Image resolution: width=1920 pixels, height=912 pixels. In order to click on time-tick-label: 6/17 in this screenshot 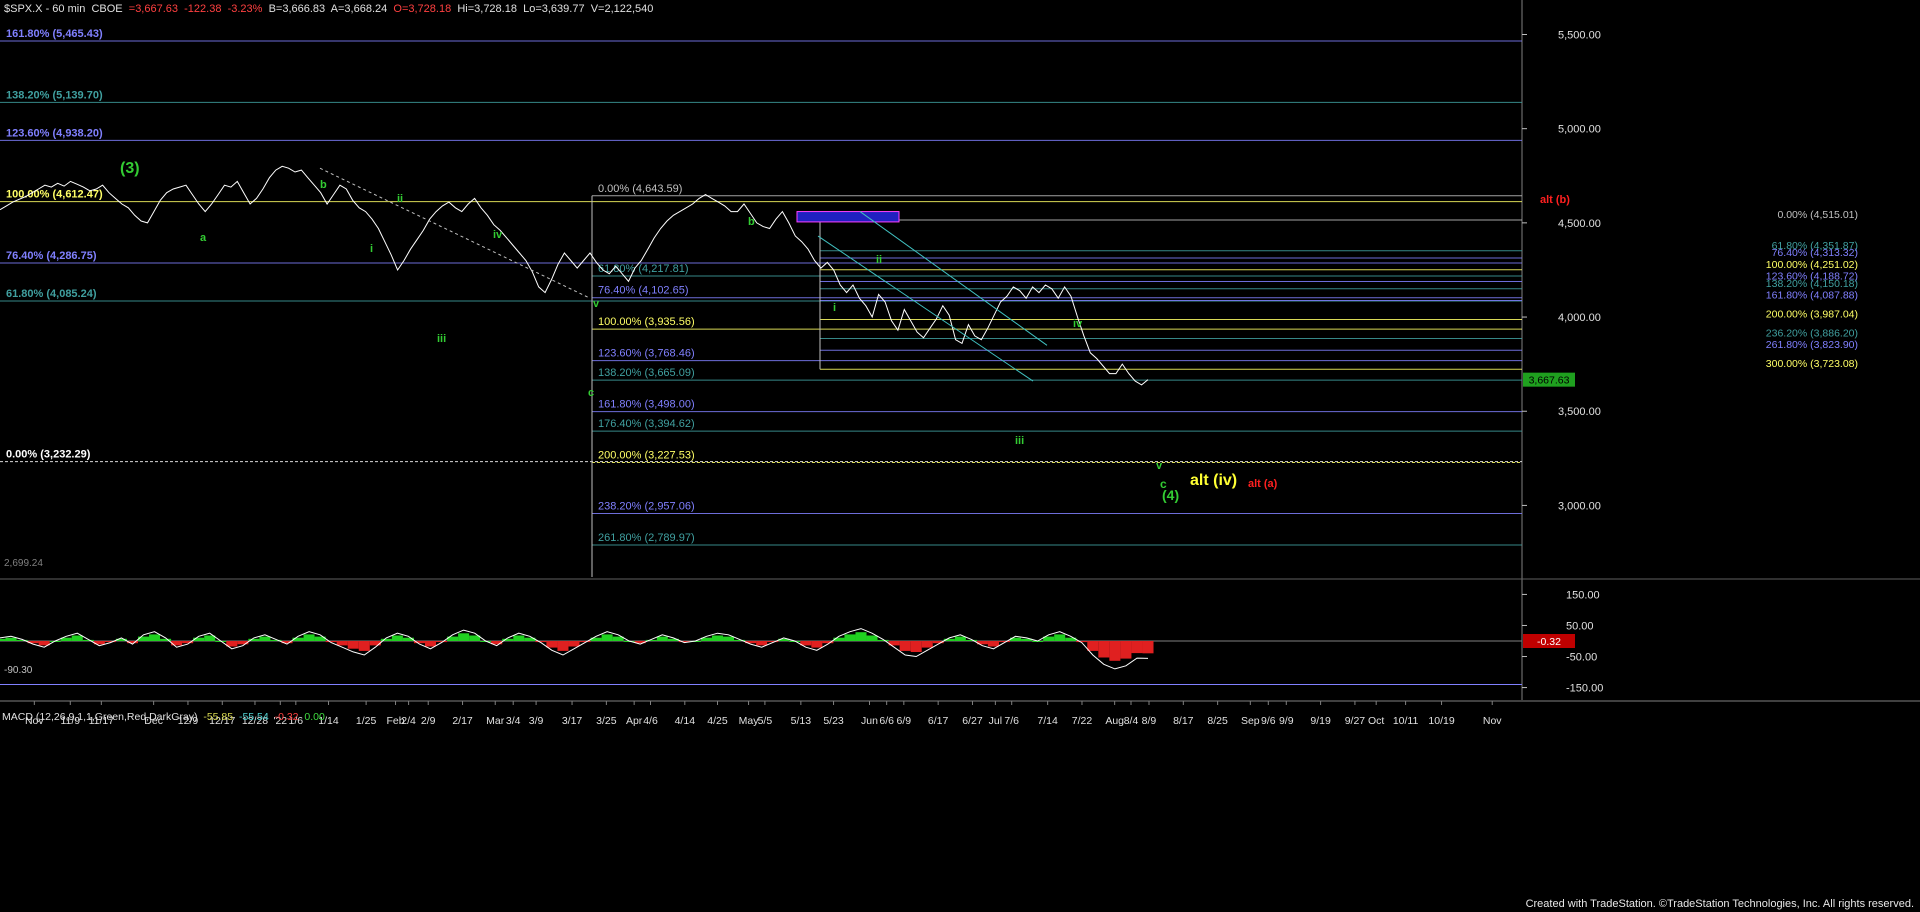, I will do `click(938, 721)`.